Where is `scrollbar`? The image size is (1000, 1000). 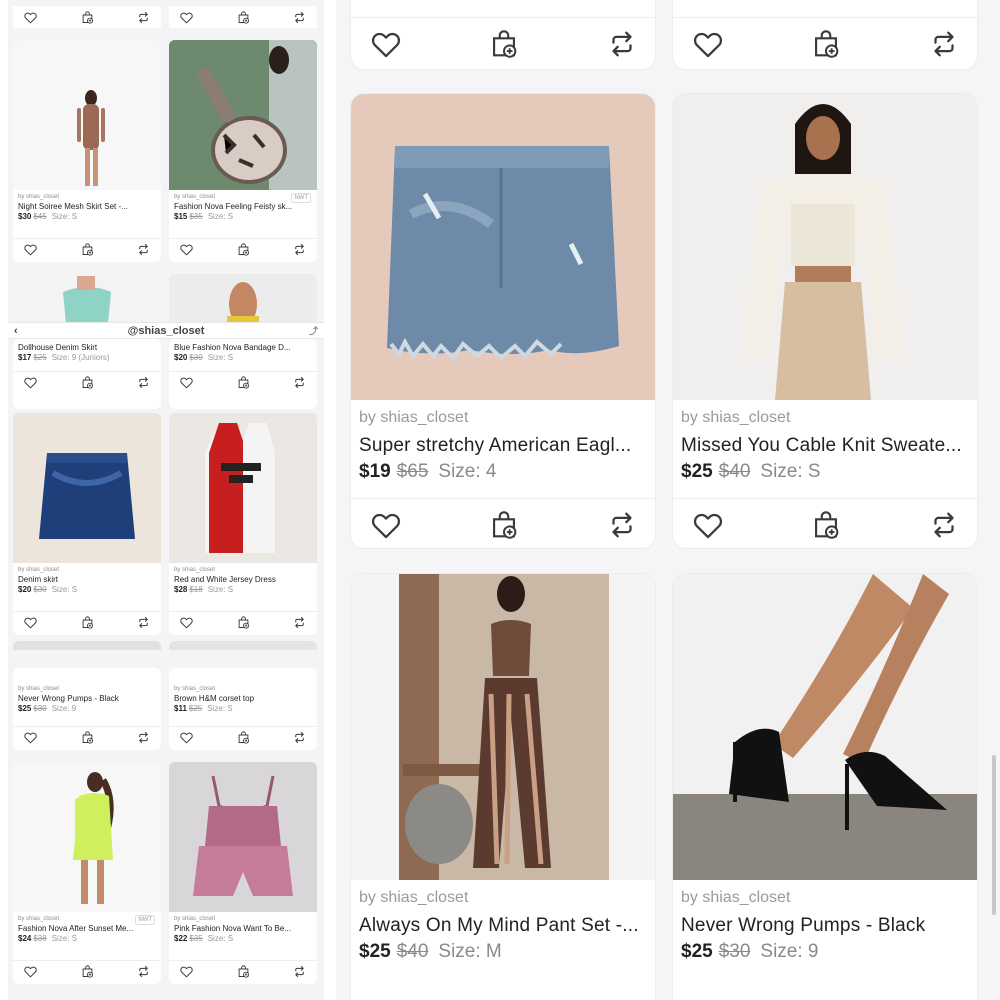
scrollbar is located at coordinates (994, 835).